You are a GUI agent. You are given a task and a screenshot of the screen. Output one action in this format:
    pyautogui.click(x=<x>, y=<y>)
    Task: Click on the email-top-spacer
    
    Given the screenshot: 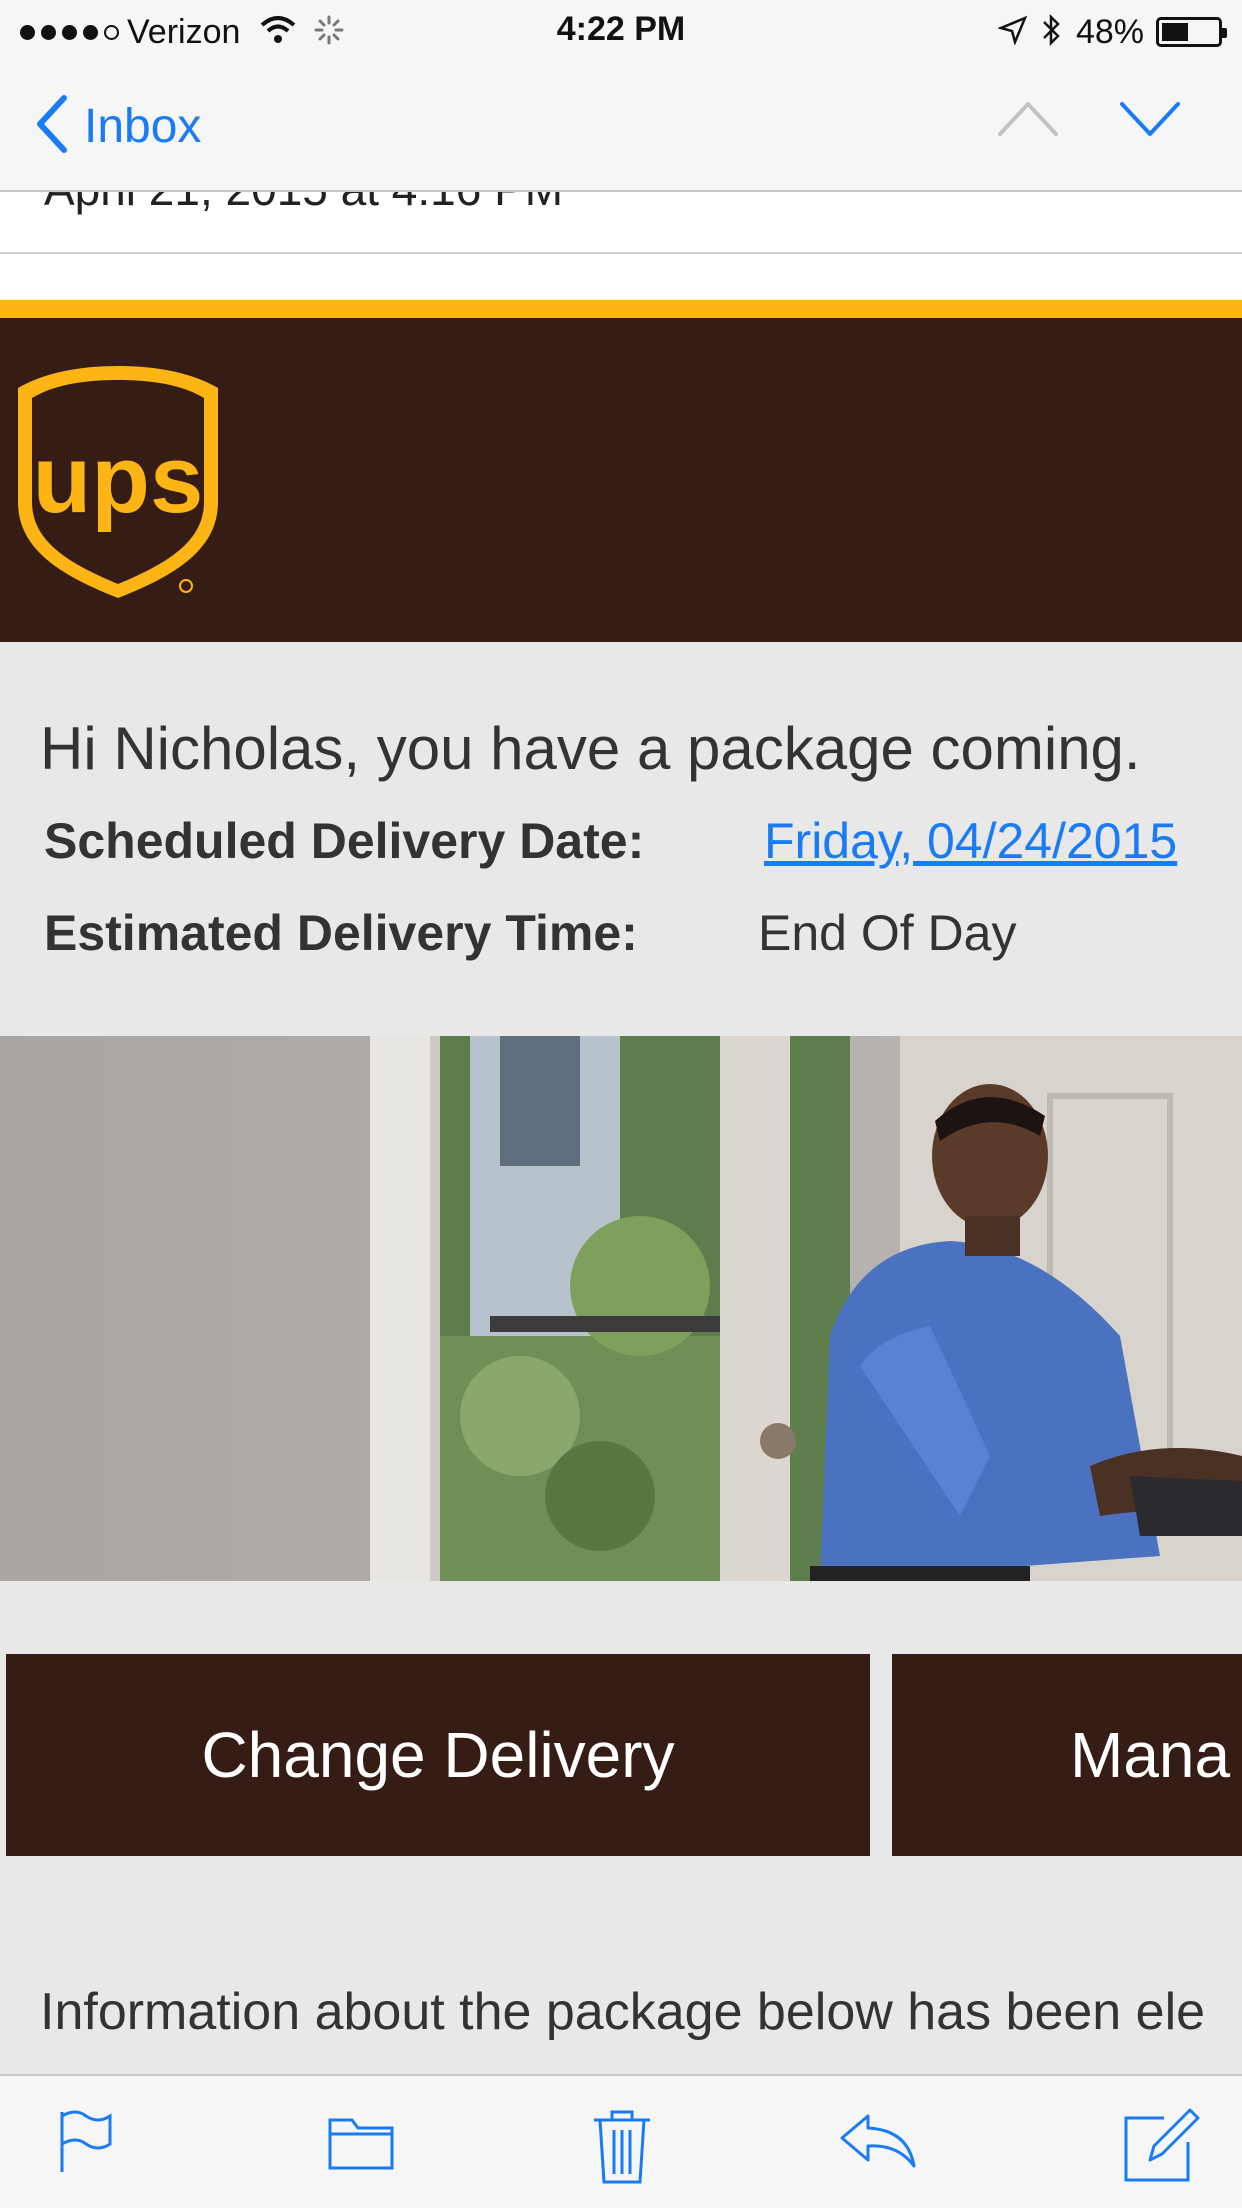 What is the action you would take?
    pyautogui.click(x=621, y=277)
    